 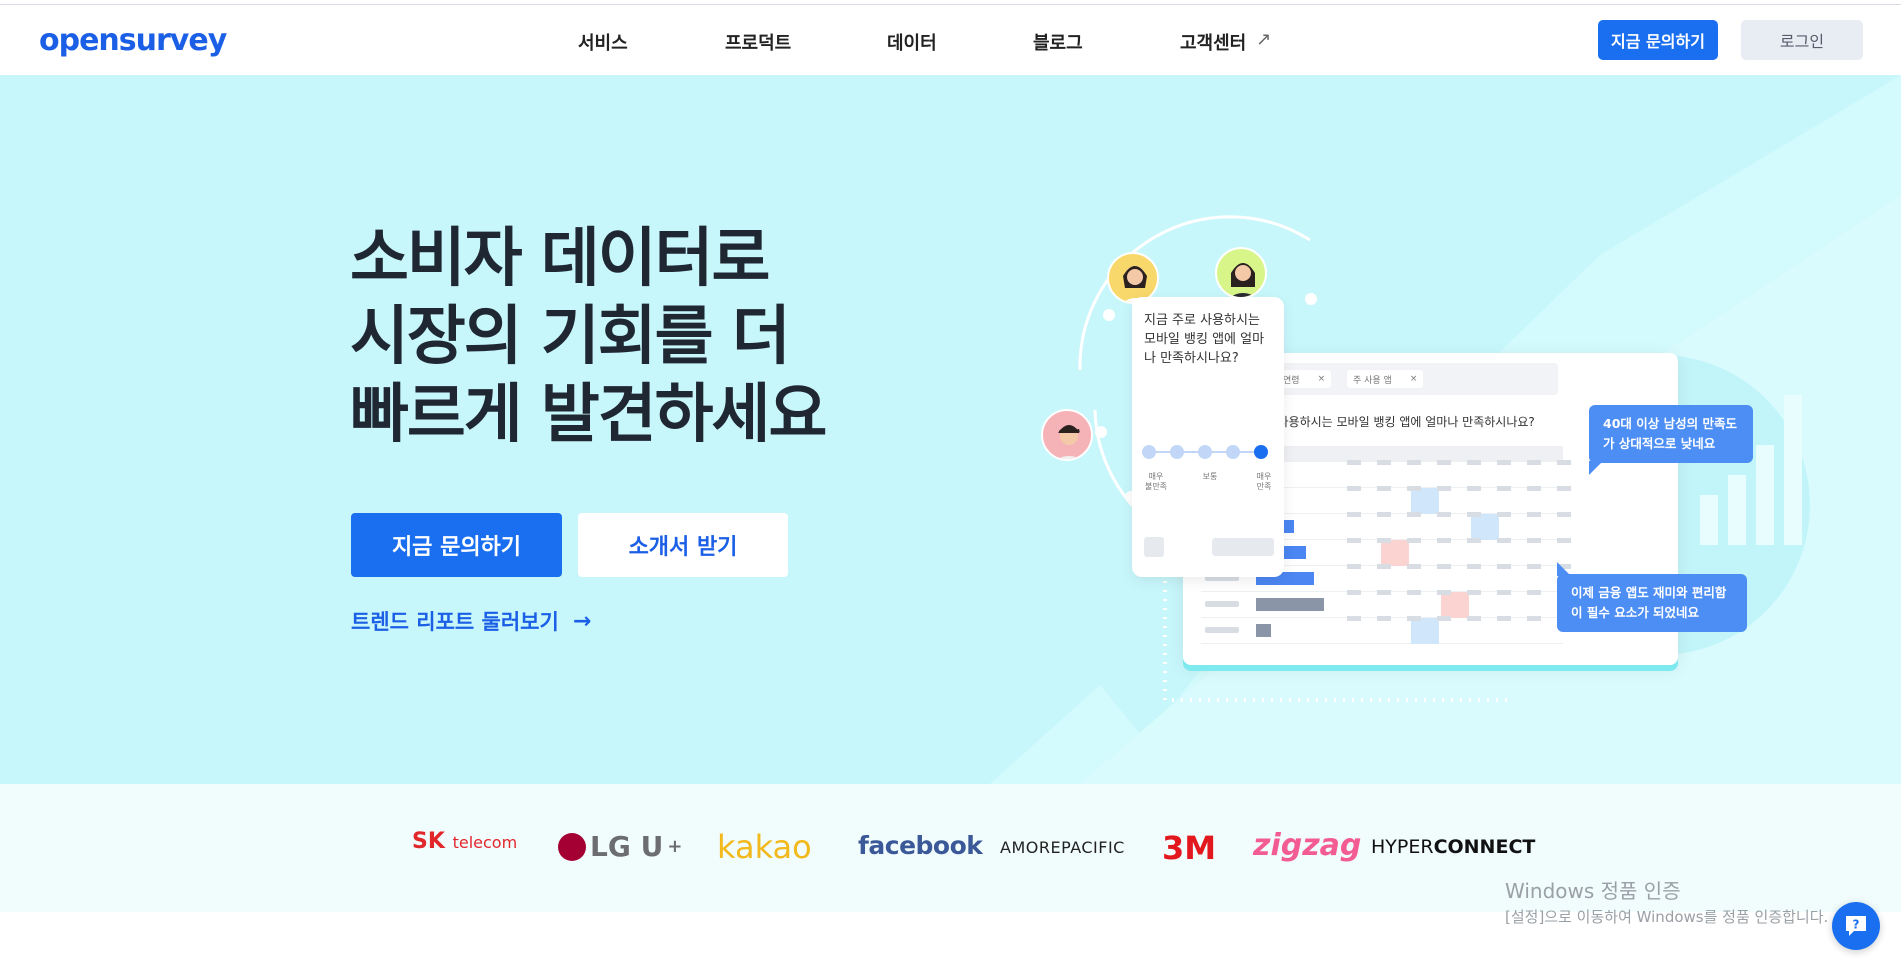 I want to click on prev-button, so click(x=1154, y=547).